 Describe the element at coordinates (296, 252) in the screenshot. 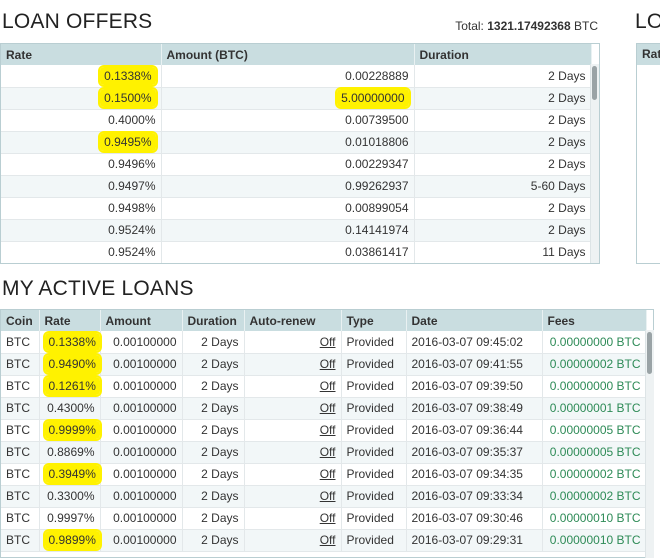

I see `offer-row: 0.9524% 0.03861417 11 Days` at that location.